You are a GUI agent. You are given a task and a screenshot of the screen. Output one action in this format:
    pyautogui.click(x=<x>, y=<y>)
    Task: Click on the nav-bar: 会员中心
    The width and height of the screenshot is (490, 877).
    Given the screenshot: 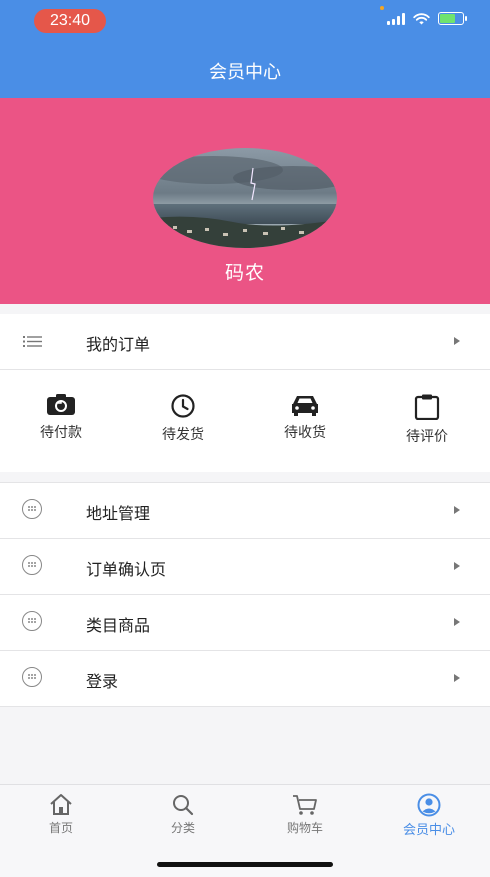 What is the action you would take?
    pyautogui.click(x=245, y=71)
    